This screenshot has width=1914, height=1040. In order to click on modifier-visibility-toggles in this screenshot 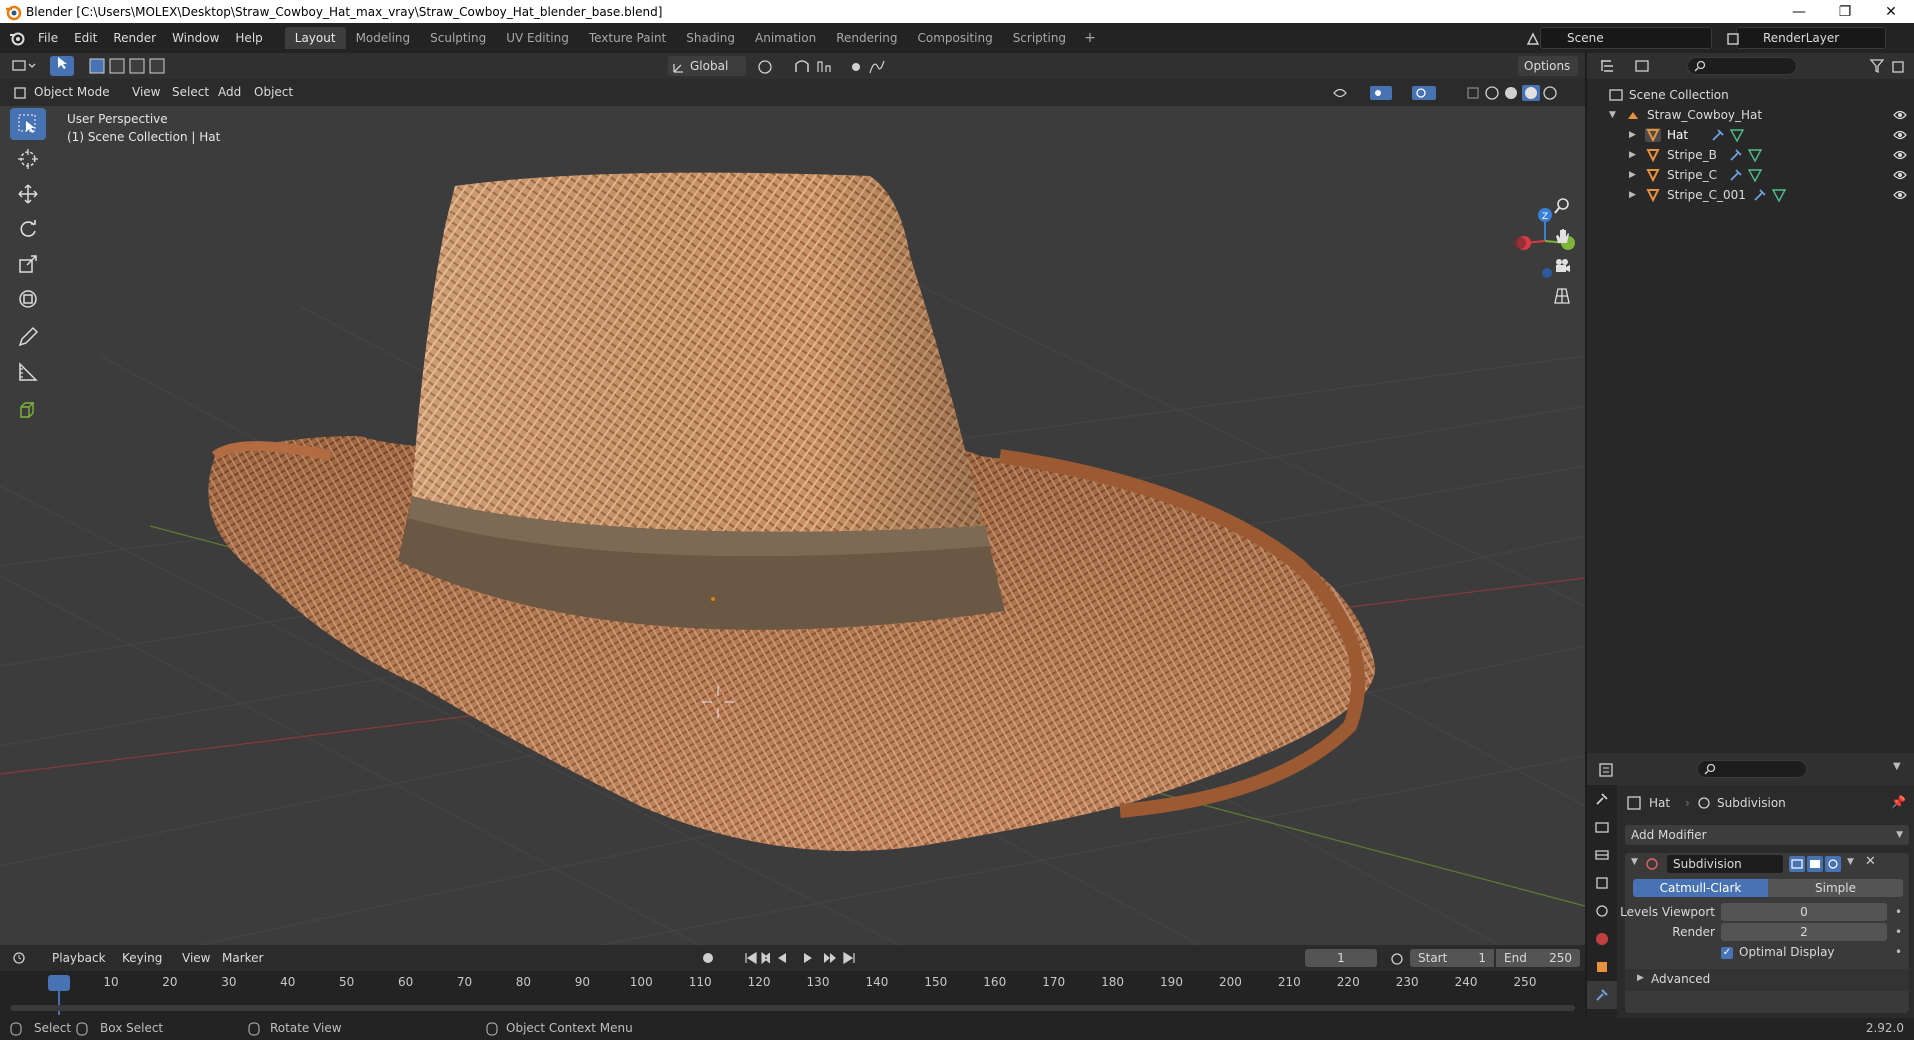, I will do `click(1815, 864)`.